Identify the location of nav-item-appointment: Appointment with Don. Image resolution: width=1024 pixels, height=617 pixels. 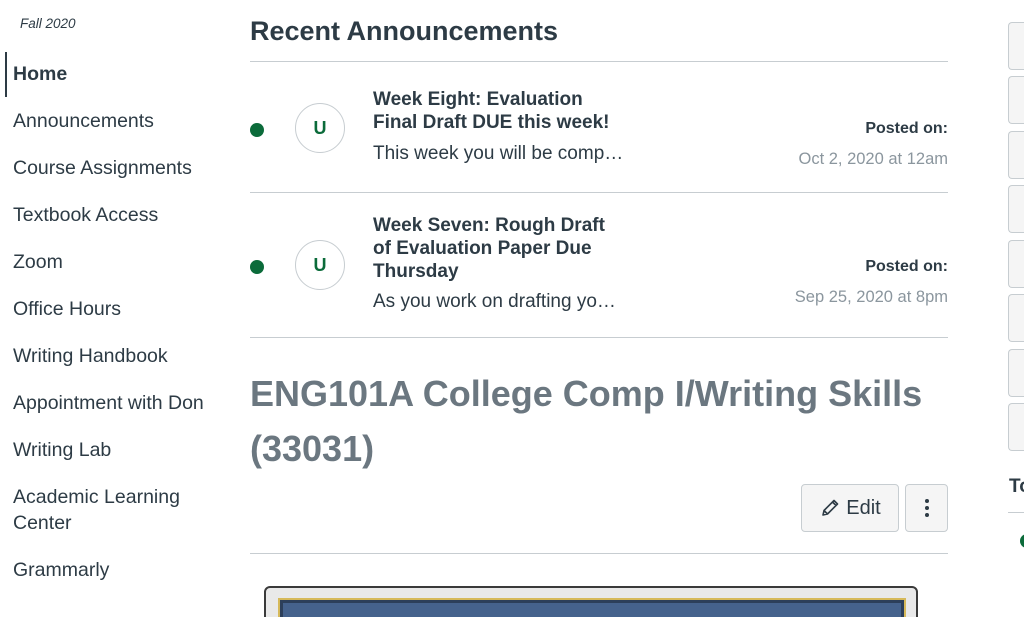
(107, 403).